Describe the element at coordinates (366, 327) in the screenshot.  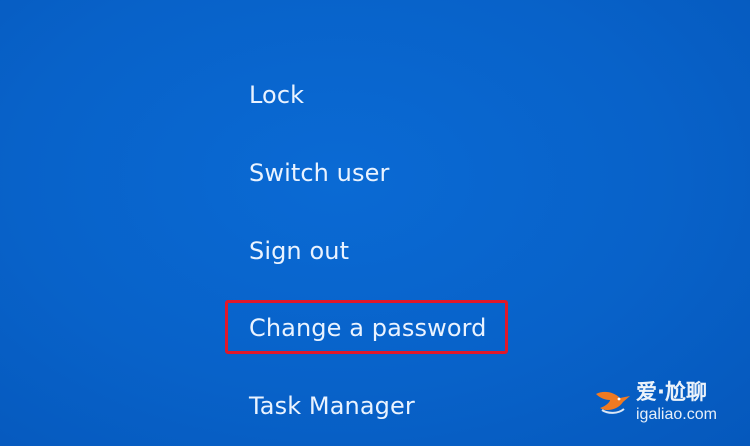
I see `highlight-box` at that location.